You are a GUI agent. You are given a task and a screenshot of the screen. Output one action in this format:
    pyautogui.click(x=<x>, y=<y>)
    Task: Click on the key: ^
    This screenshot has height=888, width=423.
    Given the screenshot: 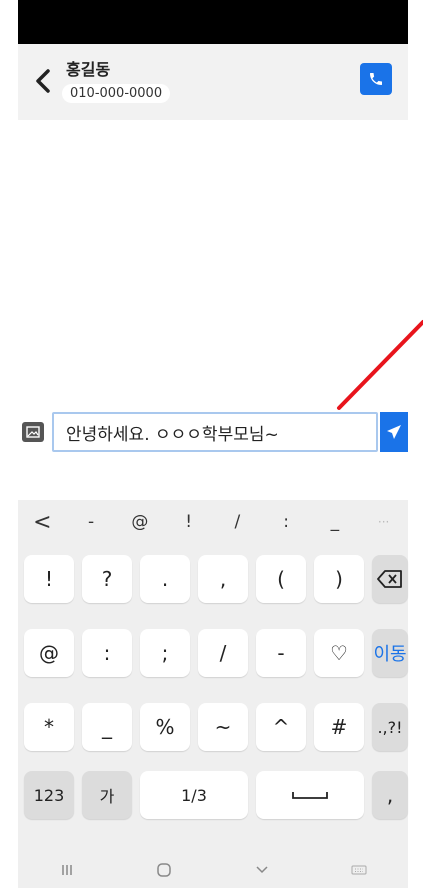 What is the action you would take?
    pyautogui.click(x=281, y=727)
    